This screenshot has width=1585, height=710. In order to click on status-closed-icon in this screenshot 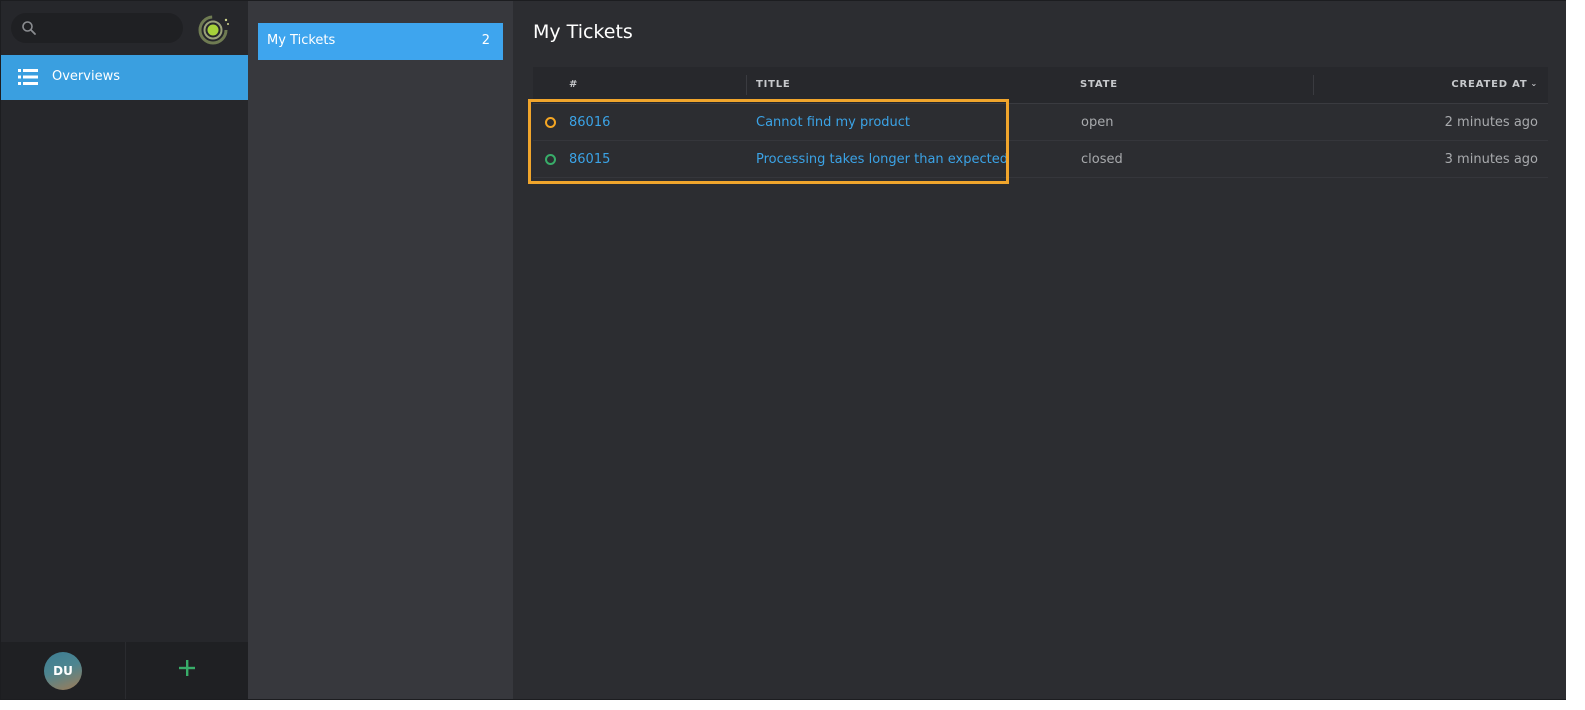, I will do `click(550, 159)`.